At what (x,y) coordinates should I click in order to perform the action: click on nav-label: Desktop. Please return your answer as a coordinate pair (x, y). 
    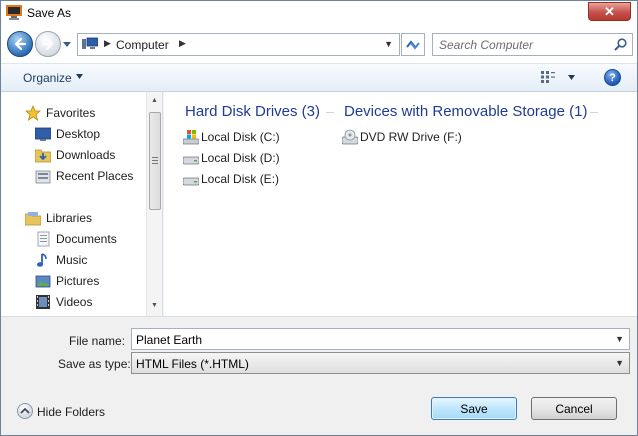
    Looking at the image, I should click on (78, 134).